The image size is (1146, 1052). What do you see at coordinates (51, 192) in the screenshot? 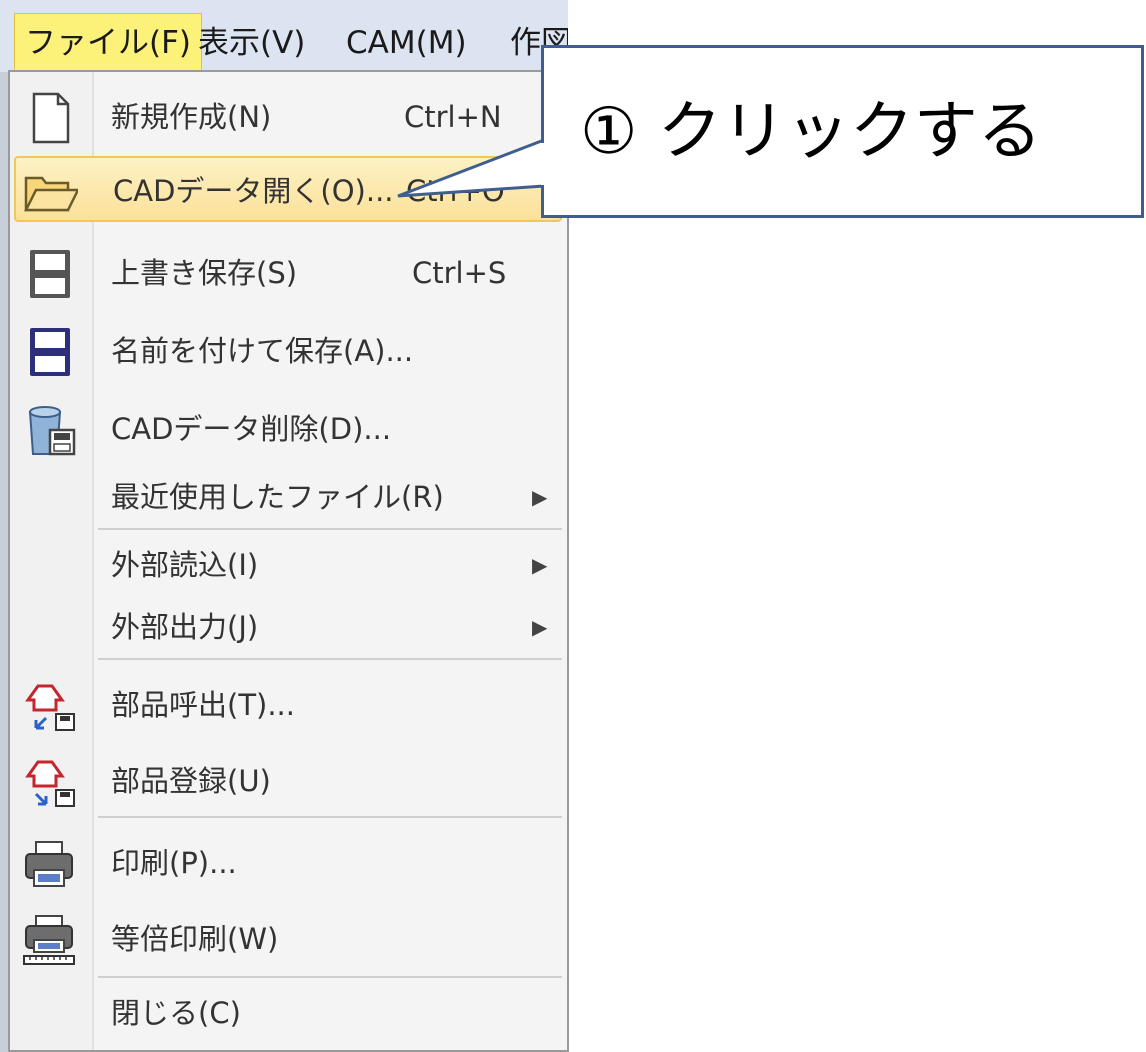
I see `folder-open-icon` at bounding box center [51, 192].